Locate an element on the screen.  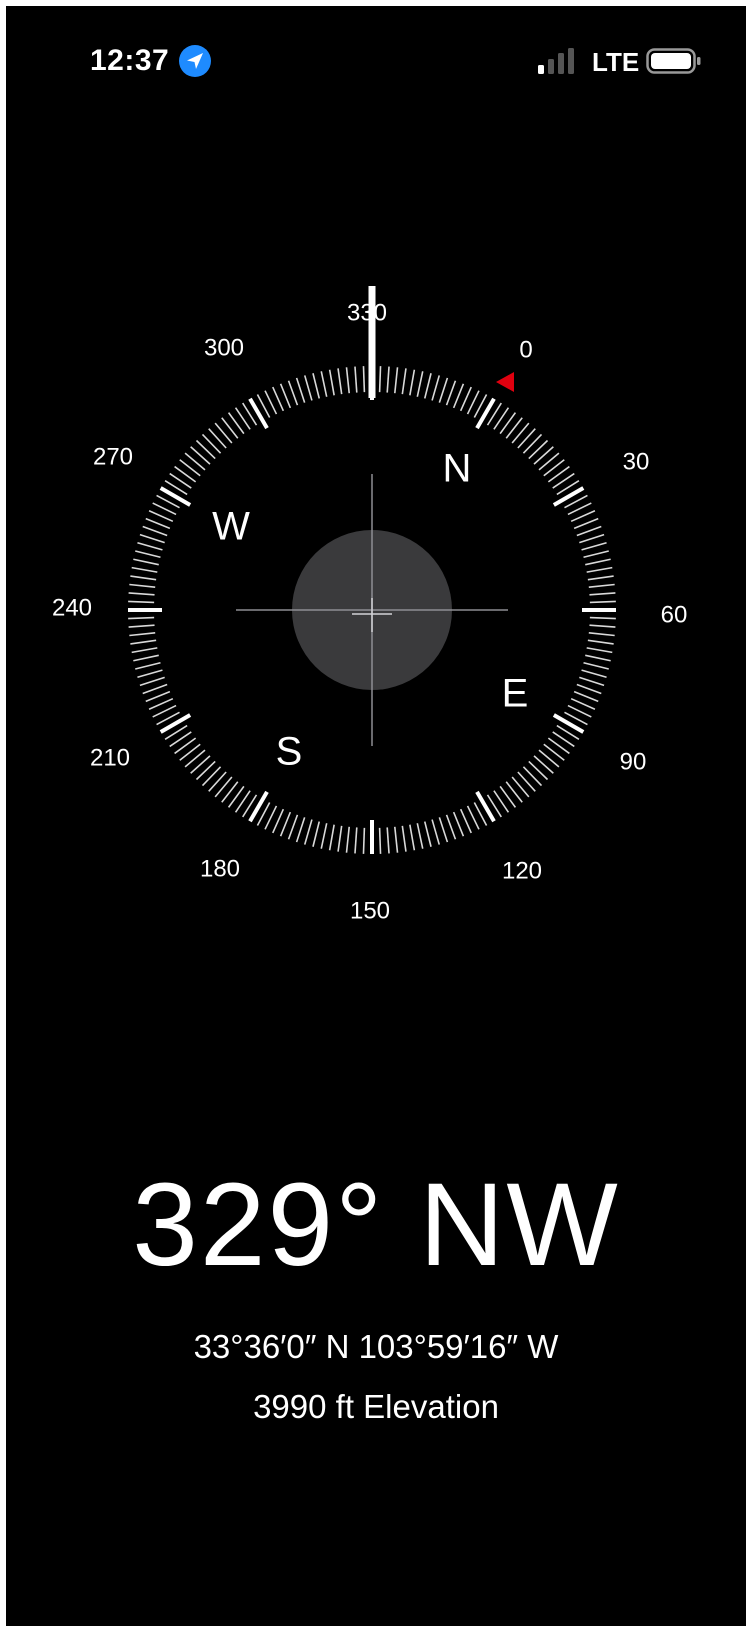
degree-label-180: 180 is located at coordinates (220, 868).